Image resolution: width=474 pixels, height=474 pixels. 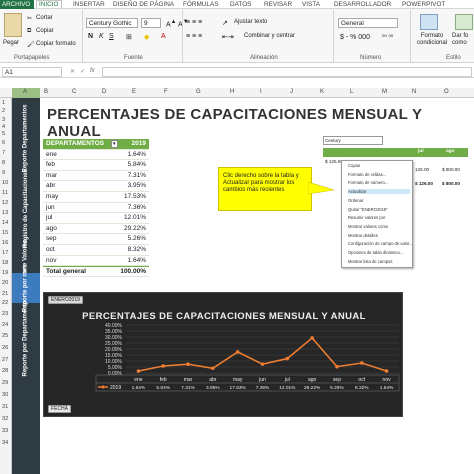 I want to click on tab-desarrollador: DESARROLLADOR, so click(x=362, y=4).